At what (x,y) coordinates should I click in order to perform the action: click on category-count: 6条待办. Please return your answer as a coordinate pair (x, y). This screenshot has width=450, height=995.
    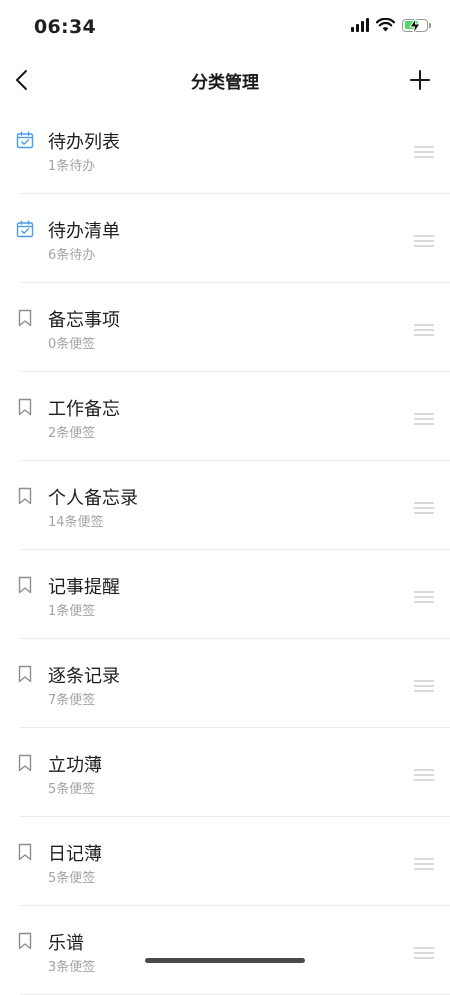
    Looking at the image, I should click on (72, 255).